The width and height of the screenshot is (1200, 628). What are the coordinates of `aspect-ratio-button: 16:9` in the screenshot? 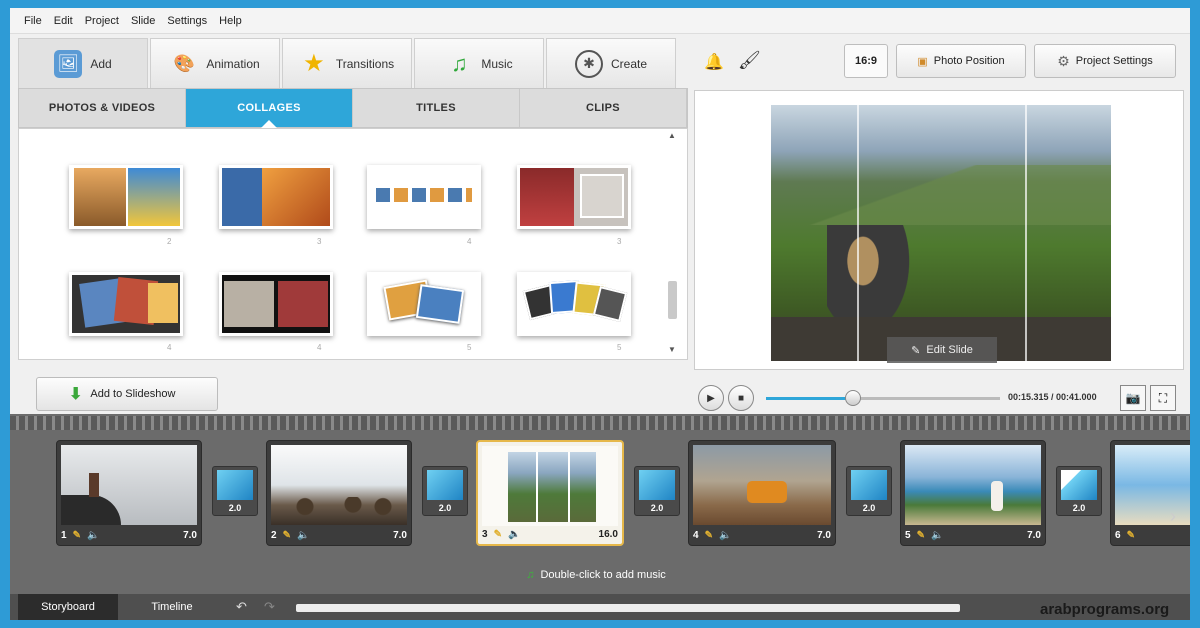 It's located at (866, 61).